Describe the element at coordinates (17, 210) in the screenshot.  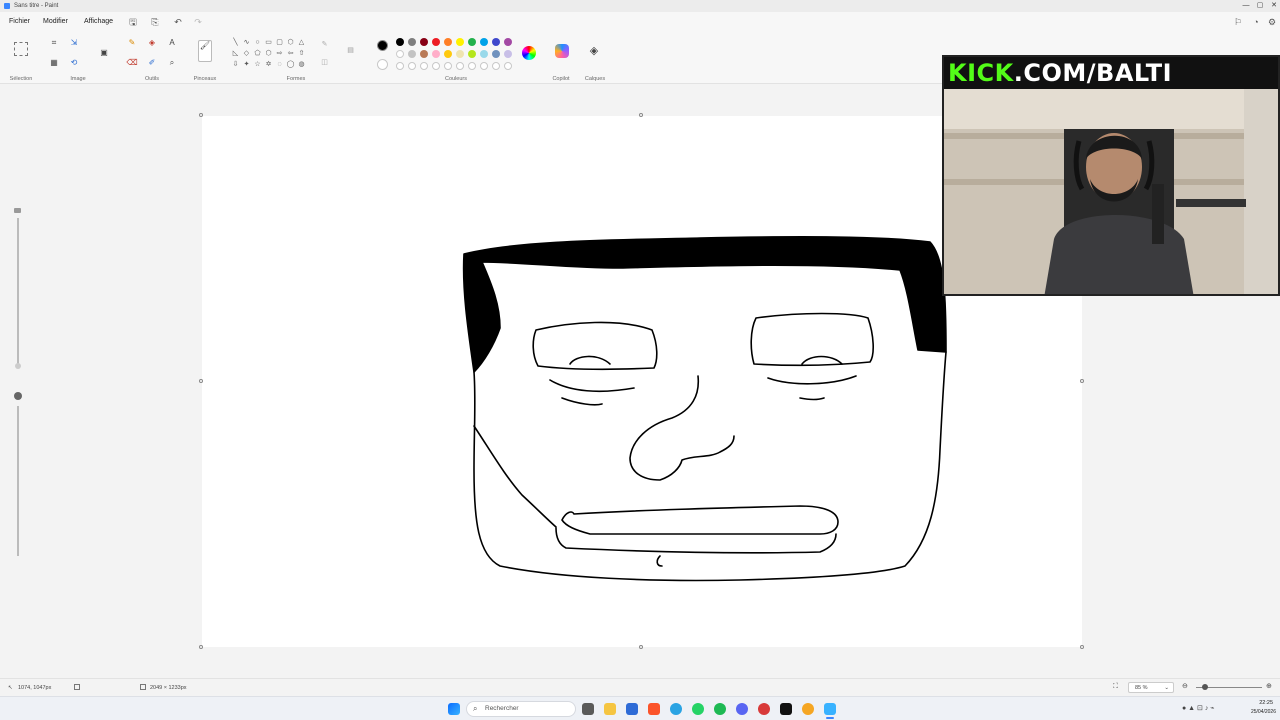
I see `zoom-top-handle` at that location.